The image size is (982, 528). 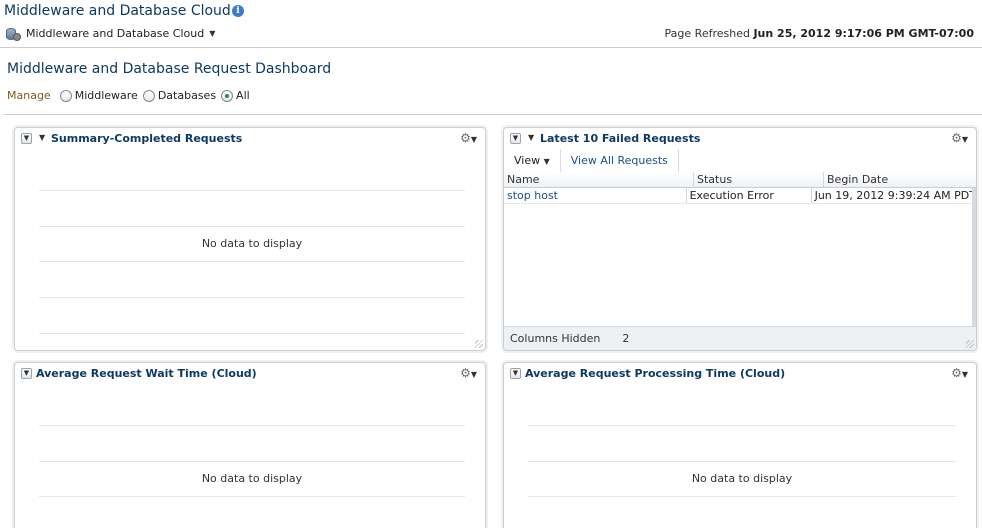 I want to click on cell-status: Execution Error, so click(x=749, y=195).